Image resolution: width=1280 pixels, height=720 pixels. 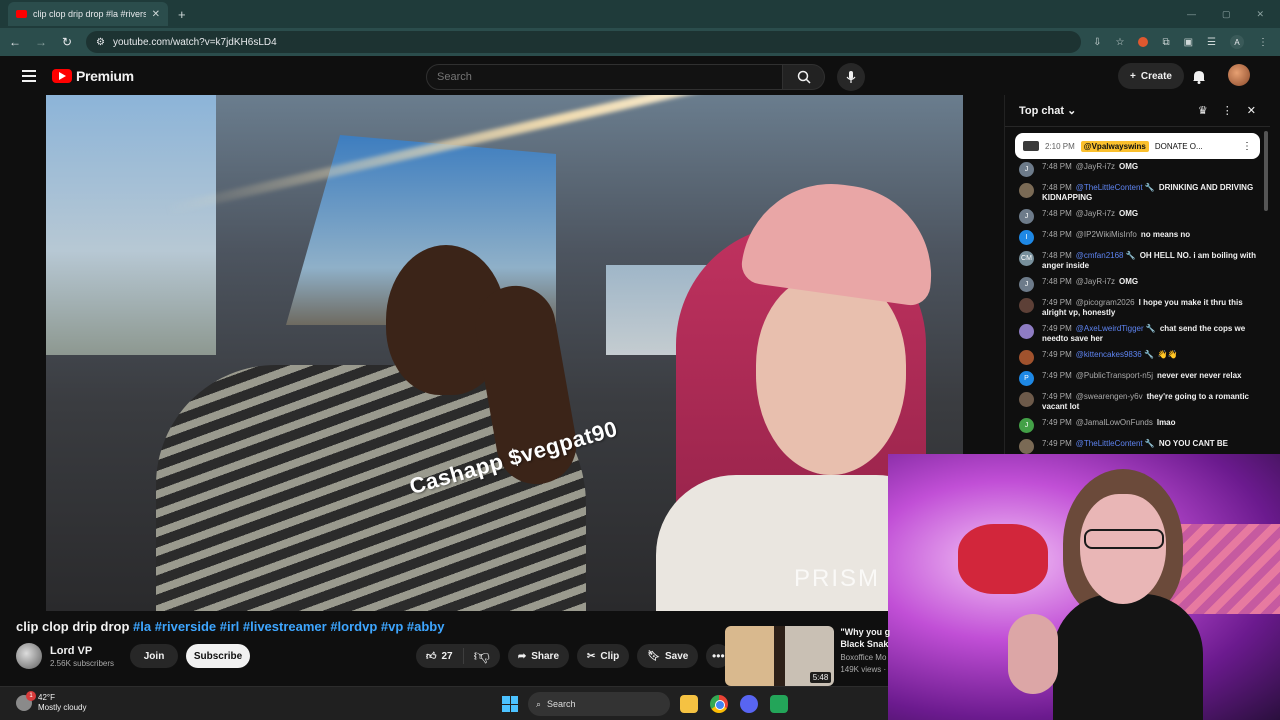 What do you see at coordinates (1199, 76) in the screenshot?
I see `notifications-bell-icon` at bounding box center [1199, 76].